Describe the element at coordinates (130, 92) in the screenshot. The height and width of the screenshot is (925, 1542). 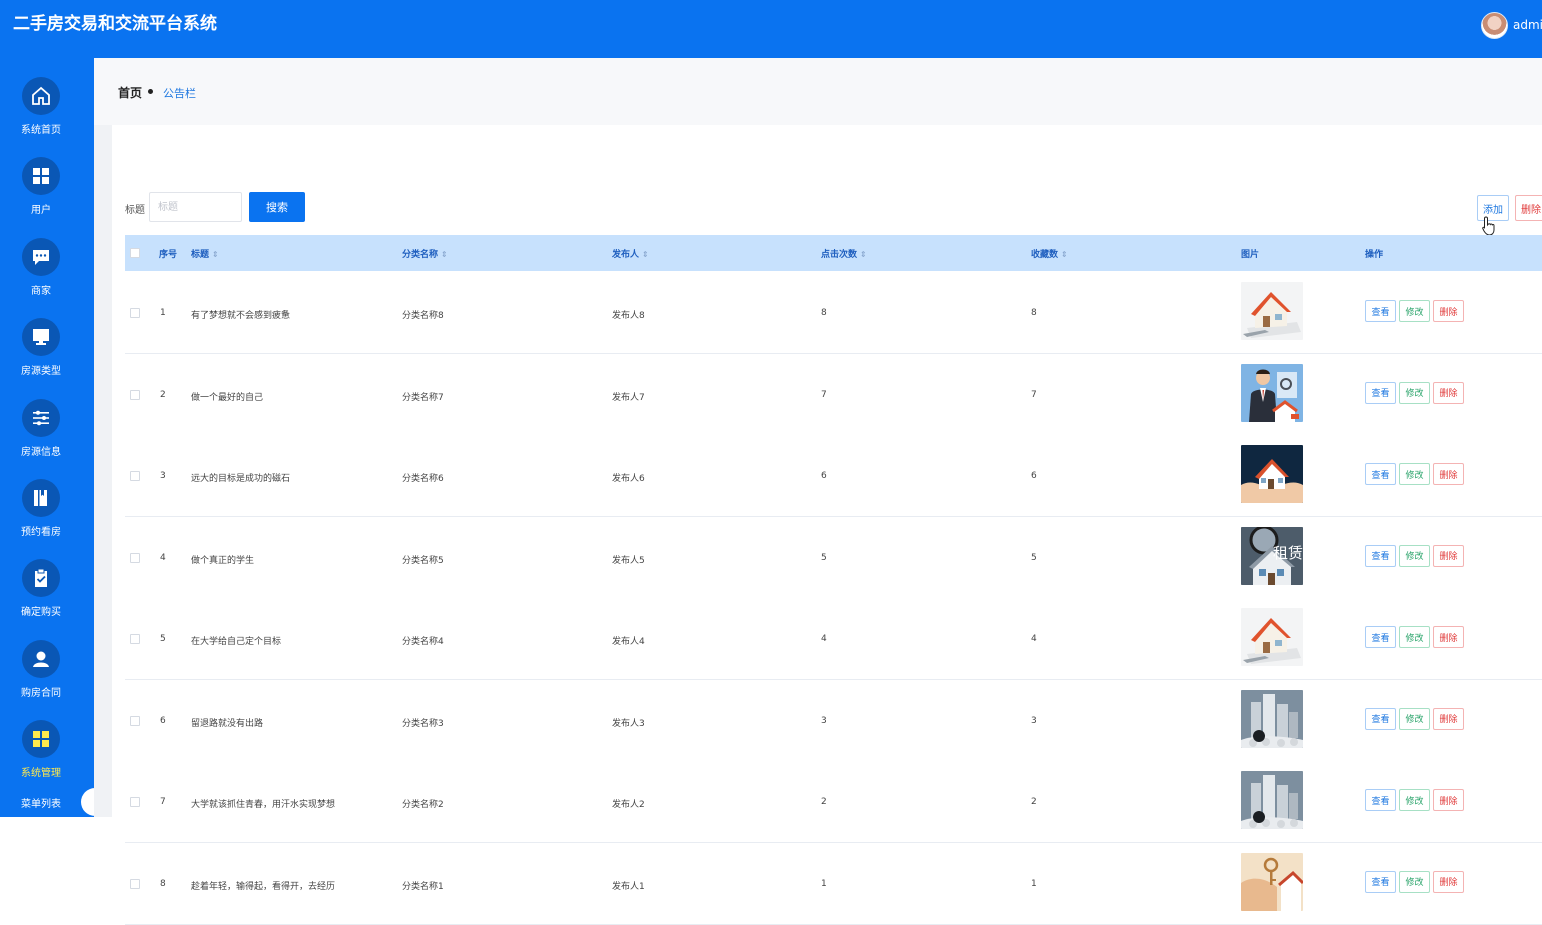
I see `breadcrumb-home: 首页` at that location.